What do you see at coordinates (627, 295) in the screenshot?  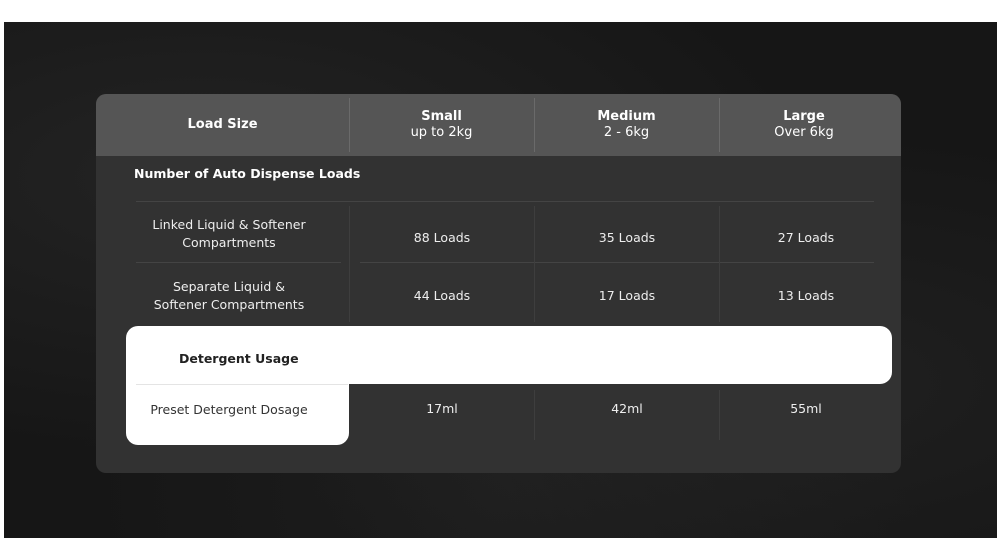 I see `cell-separate-medium: 17 Loads` at bounding box center [627, 295].